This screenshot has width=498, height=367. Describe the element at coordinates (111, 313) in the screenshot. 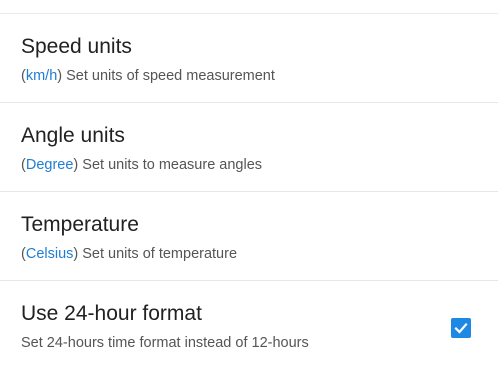

I see `setting-title: Use 24-hour format` at that location.